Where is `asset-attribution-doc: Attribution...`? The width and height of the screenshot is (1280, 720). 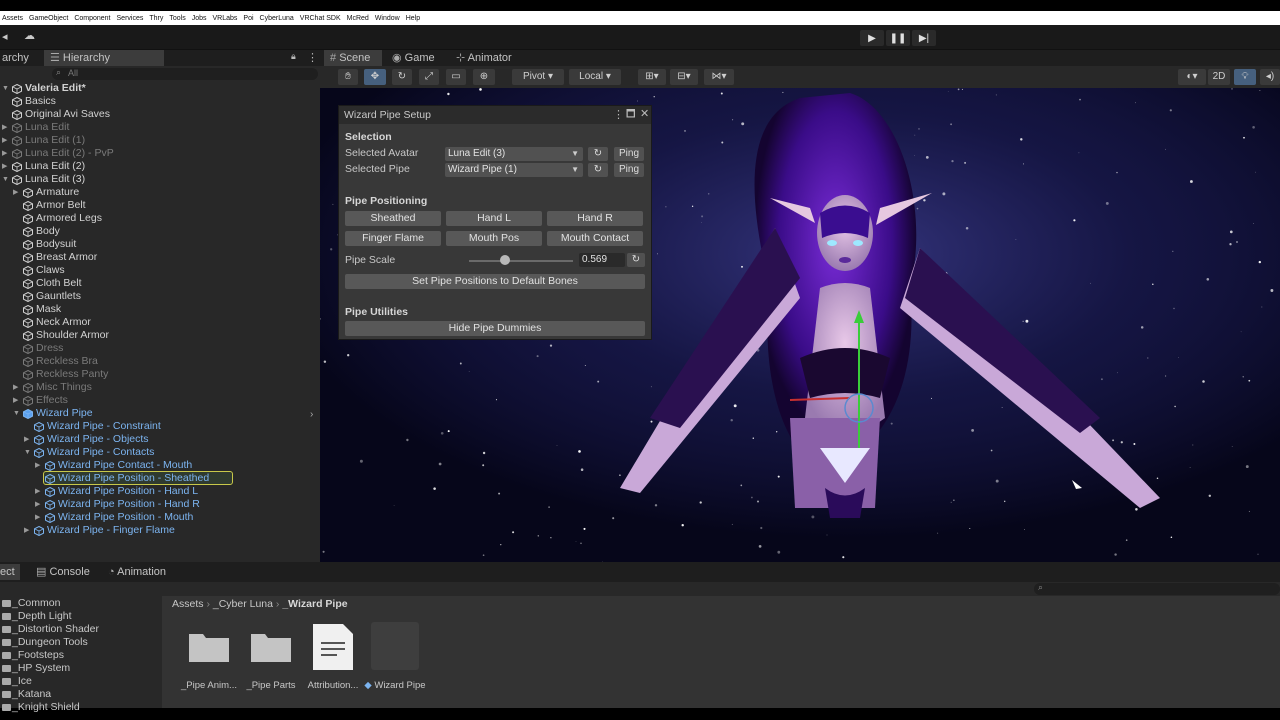 asset-attribution-doc: Attribution... is located at coordinates (333, 655).